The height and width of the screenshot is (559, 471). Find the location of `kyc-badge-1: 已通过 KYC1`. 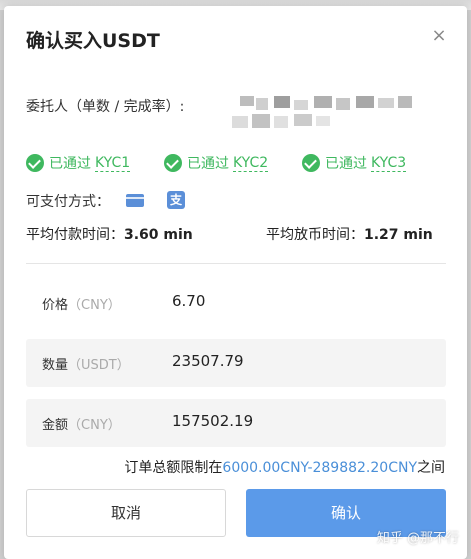

kyc-badge-1: 已通过 KYC1 is located at coordinates (78, 163).